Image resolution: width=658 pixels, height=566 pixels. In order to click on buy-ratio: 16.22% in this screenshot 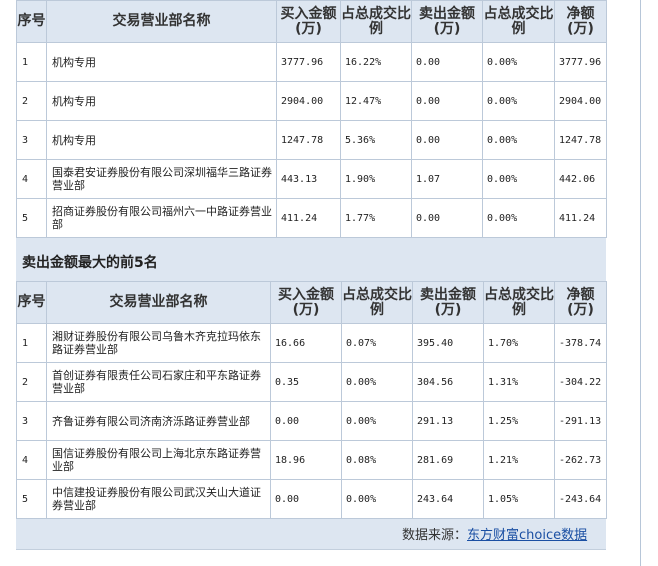, I will do `click(376, 62)`.